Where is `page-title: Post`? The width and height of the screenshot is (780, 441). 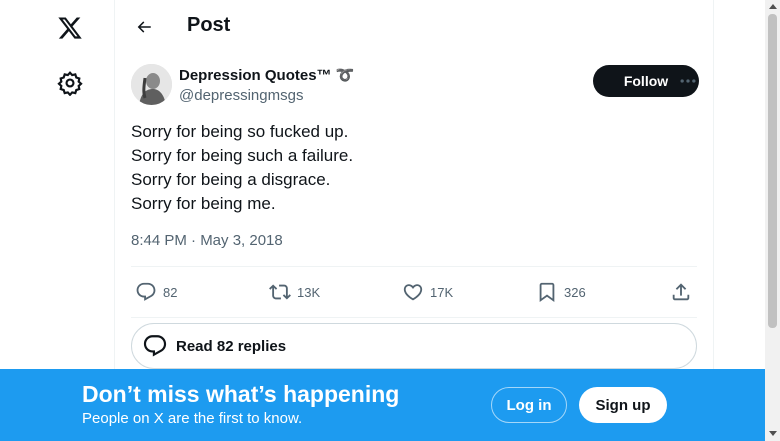 page-title: Post is located at coordinates (209, 25).